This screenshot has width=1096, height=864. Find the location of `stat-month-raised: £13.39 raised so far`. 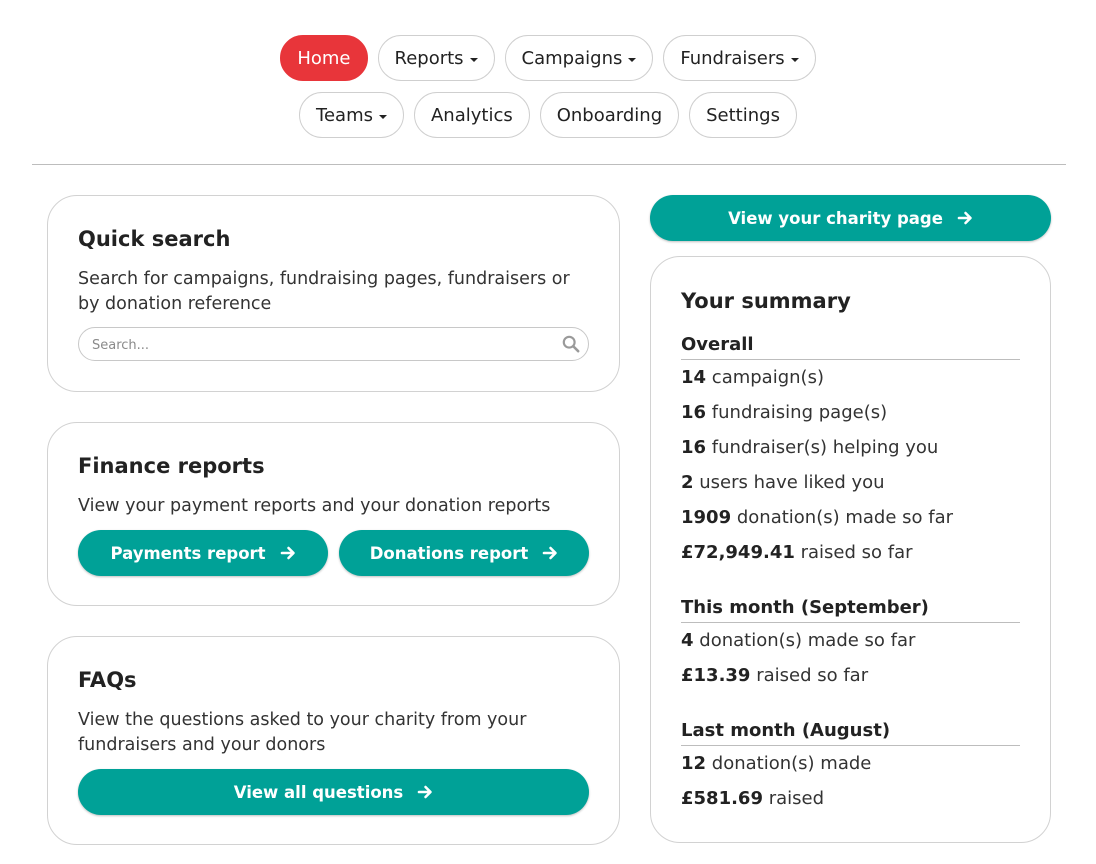

stat-month-raised: £13.39 raised so far is located at coordinates (774, 675).